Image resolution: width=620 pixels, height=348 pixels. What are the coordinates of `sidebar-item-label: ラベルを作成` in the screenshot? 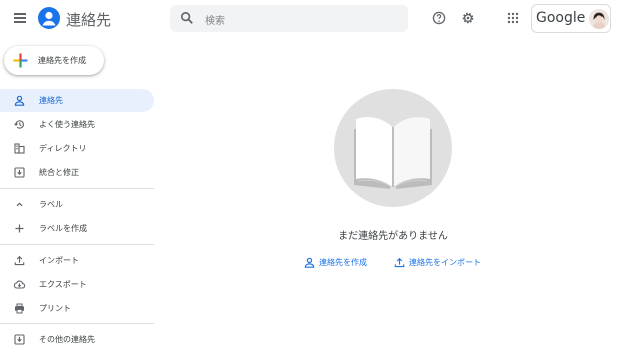 It's located at (63, 228).